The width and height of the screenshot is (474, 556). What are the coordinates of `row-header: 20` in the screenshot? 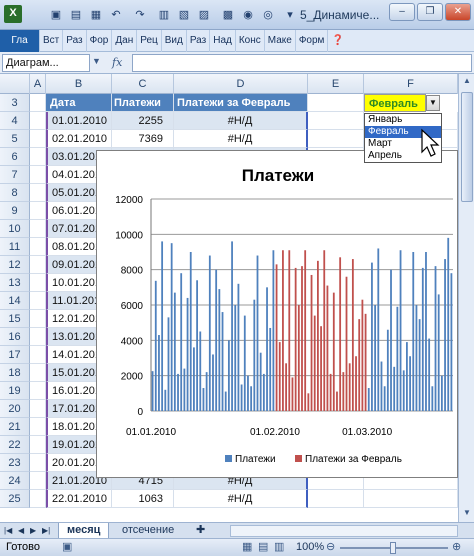 It's located at (15, 409).